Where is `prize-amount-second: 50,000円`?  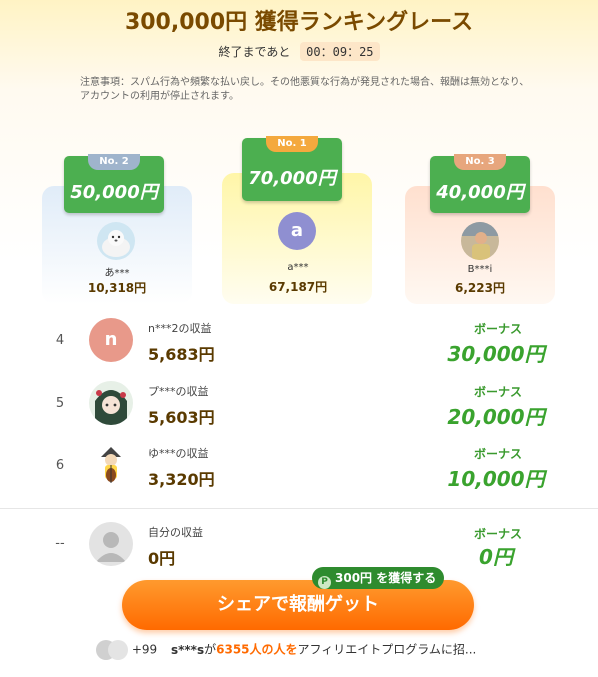 prize-amount-second: 50,000円 is located at coordinates (114, 192).